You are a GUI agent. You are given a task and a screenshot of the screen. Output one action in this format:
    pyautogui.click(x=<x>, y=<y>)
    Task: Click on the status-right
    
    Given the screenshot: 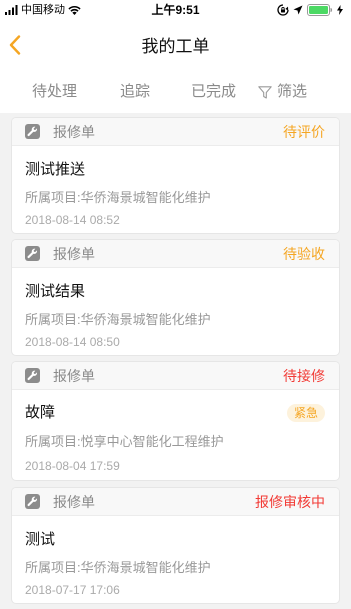 What is the action you would take?
    pyautogui.click(x=310, y=10)
    